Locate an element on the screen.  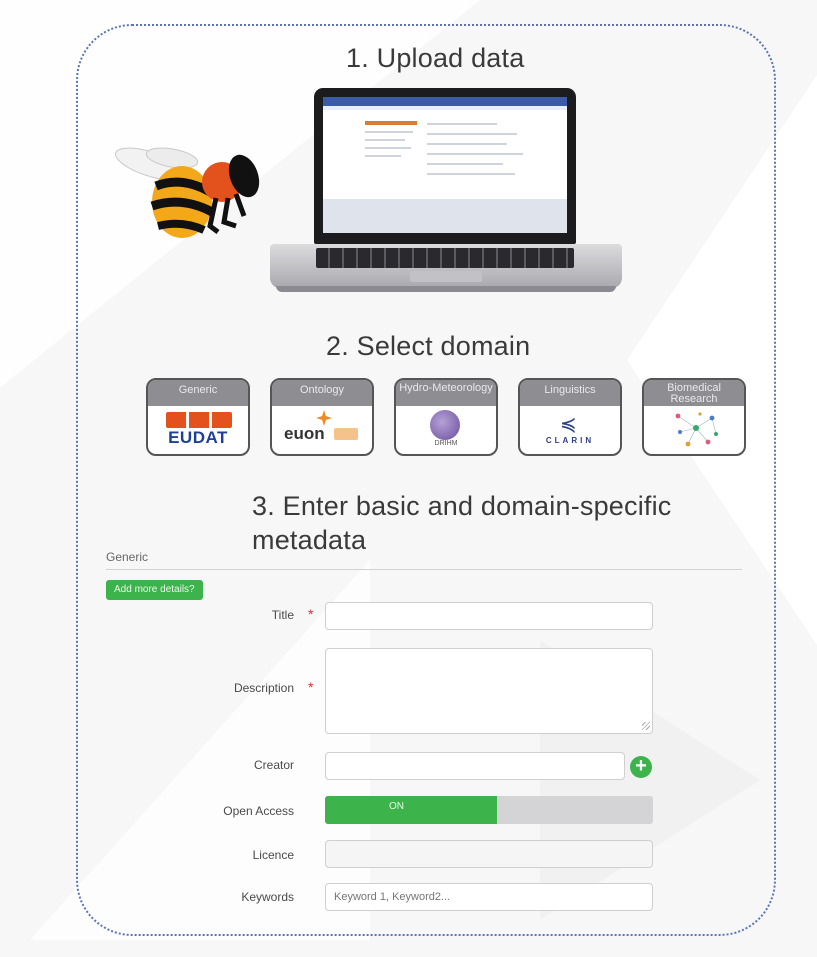
screen-highlight is located at coordinates (391, 123).